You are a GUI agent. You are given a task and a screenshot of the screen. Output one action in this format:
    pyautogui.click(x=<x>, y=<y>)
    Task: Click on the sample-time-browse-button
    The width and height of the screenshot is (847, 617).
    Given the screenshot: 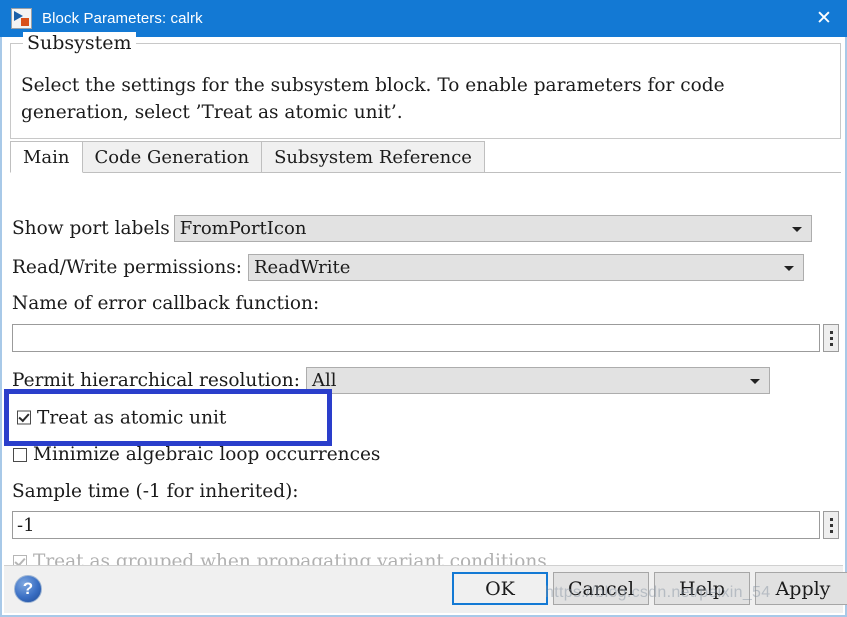 What is the action you would take?
    pyautogui.click(x=831, y=525)
    